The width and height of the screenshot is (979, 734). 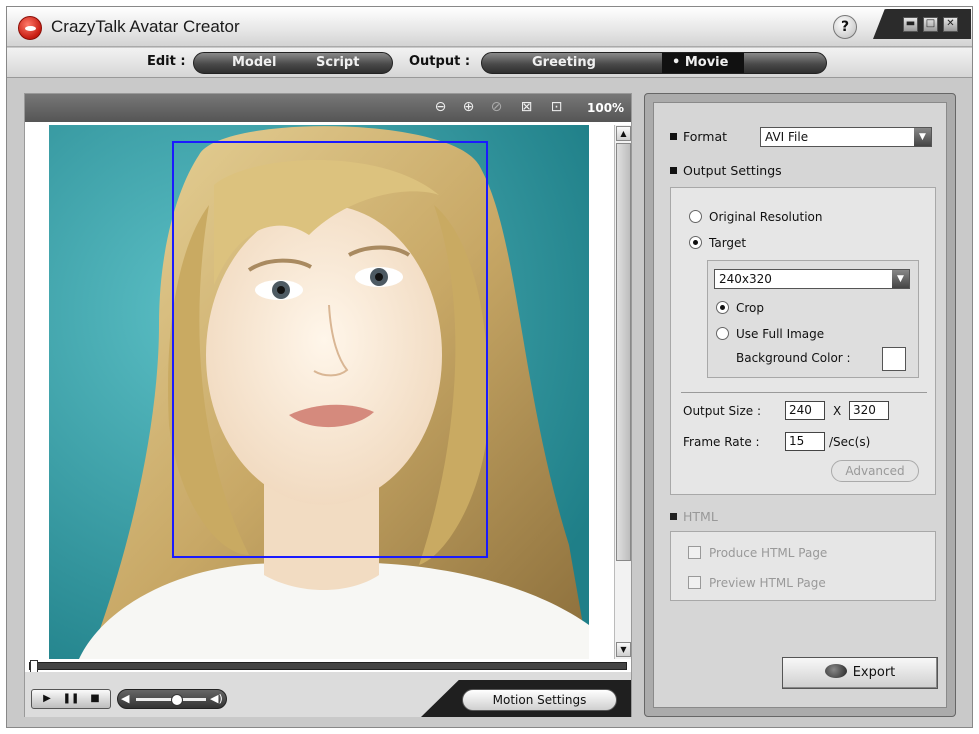 What do you see at coordinates (930, 24) in the screenshot?
I see `maximize-button: □` at bounding box center [930, 24].